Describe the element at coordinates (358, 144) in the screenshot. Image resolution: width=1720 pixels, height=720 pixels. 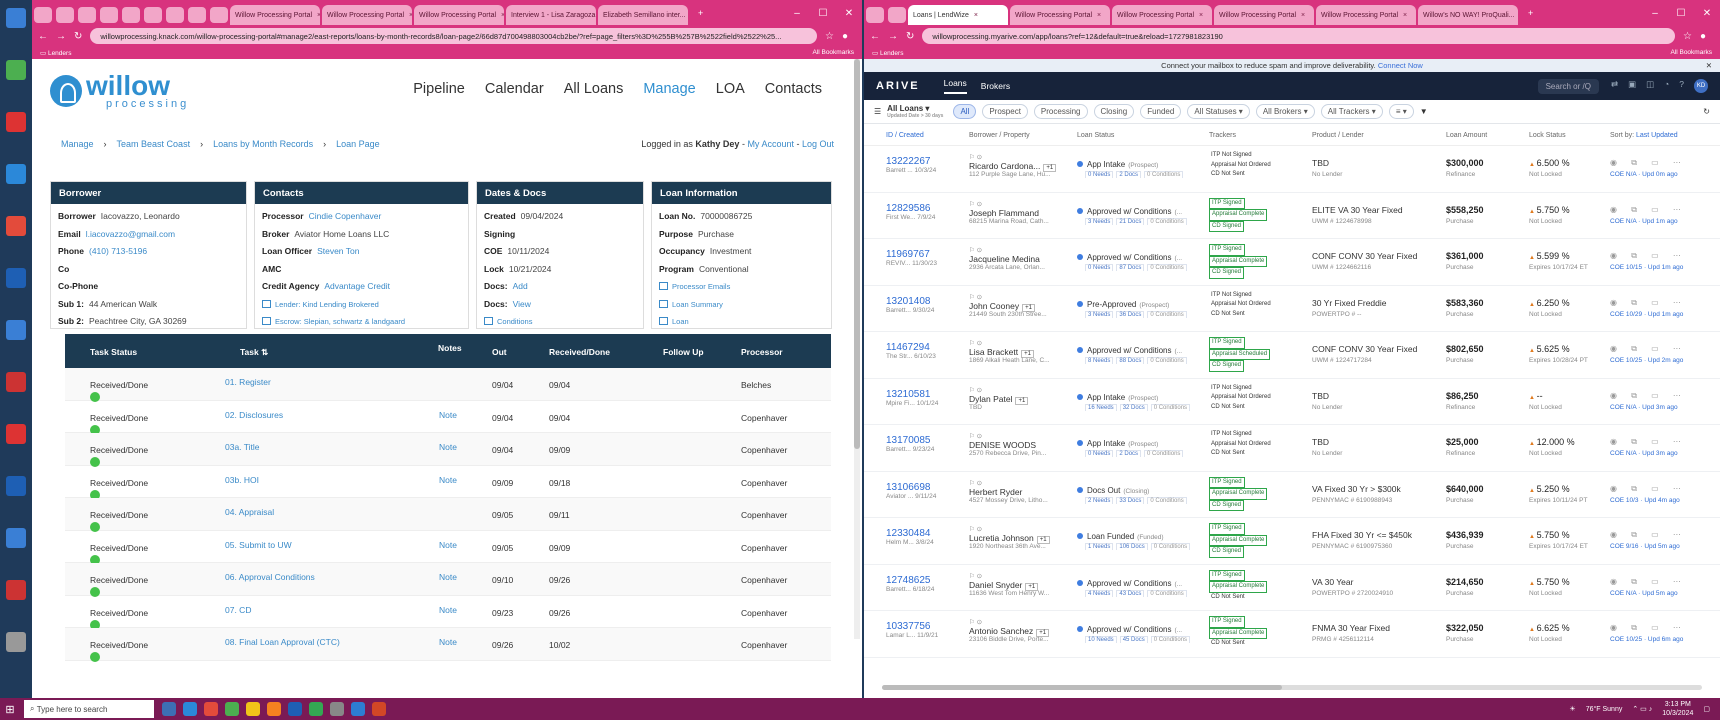
I see `breadcrumb-loan-page: Loan Page` at that location.